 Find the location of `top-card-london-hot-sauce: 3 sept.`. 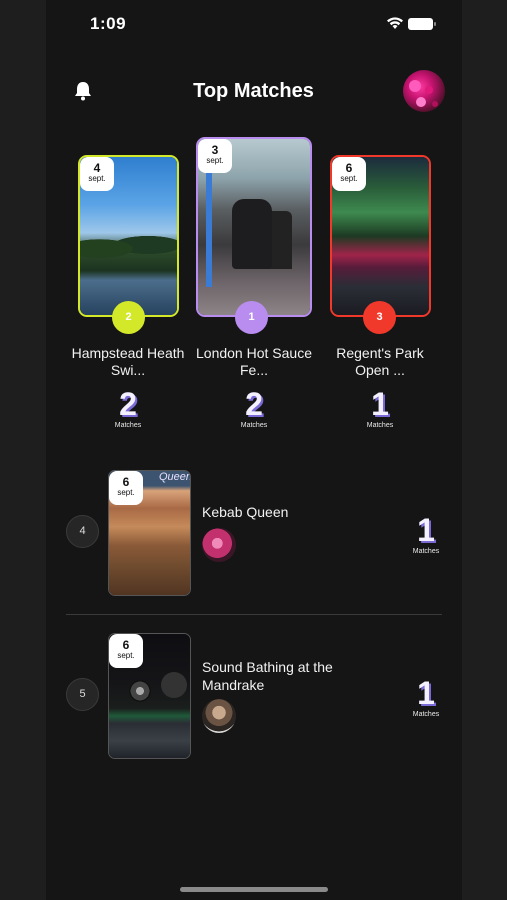

top-card-london-hot-sauce: 3 sept. is located at coordinates (254, 227).